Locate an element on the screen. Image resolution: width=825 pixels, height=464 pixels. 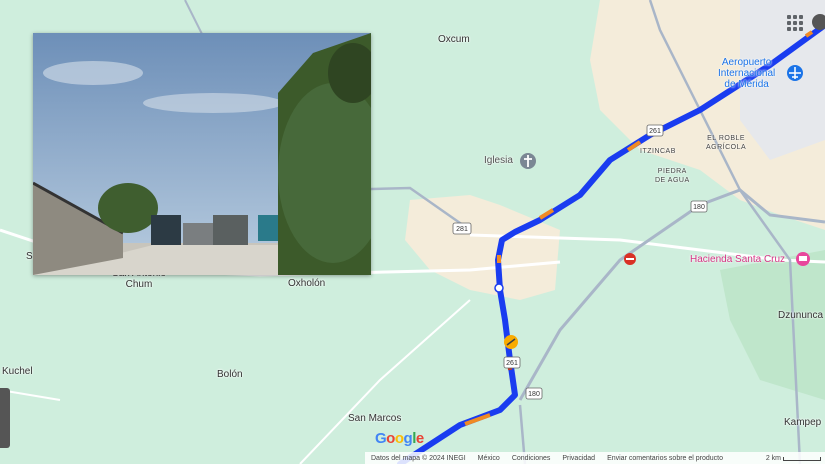
place-oxholon: Oxholón is located at coordinates (306, 283).